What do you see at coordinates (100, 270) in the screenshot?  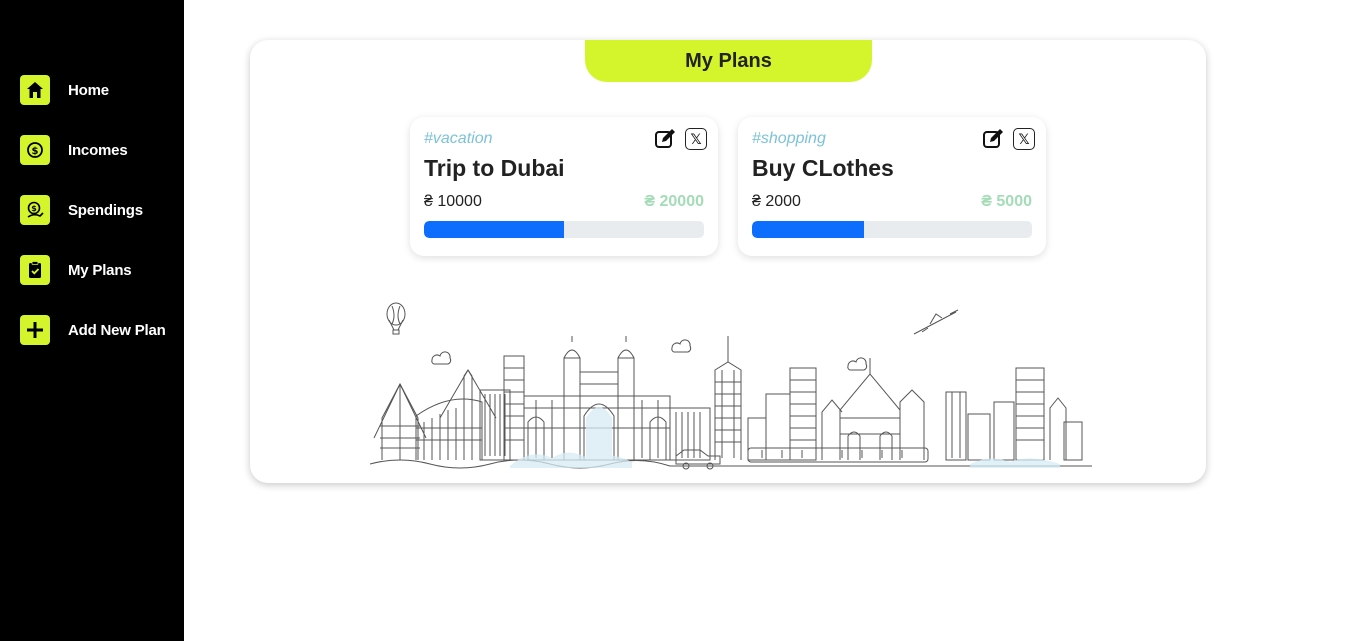 I see `sidebar-item-label: My Plans` at bounding box center [100, 270].